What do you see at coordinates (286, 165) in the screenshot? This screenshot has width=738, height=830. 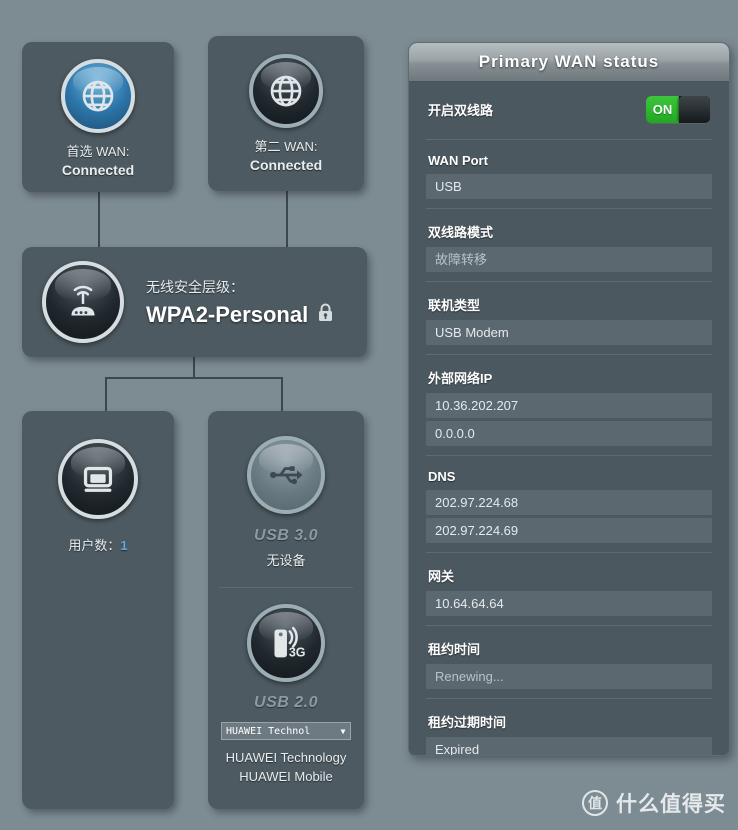 I see `secondary-wan-status: Connected` at bounding box center [286, 165].